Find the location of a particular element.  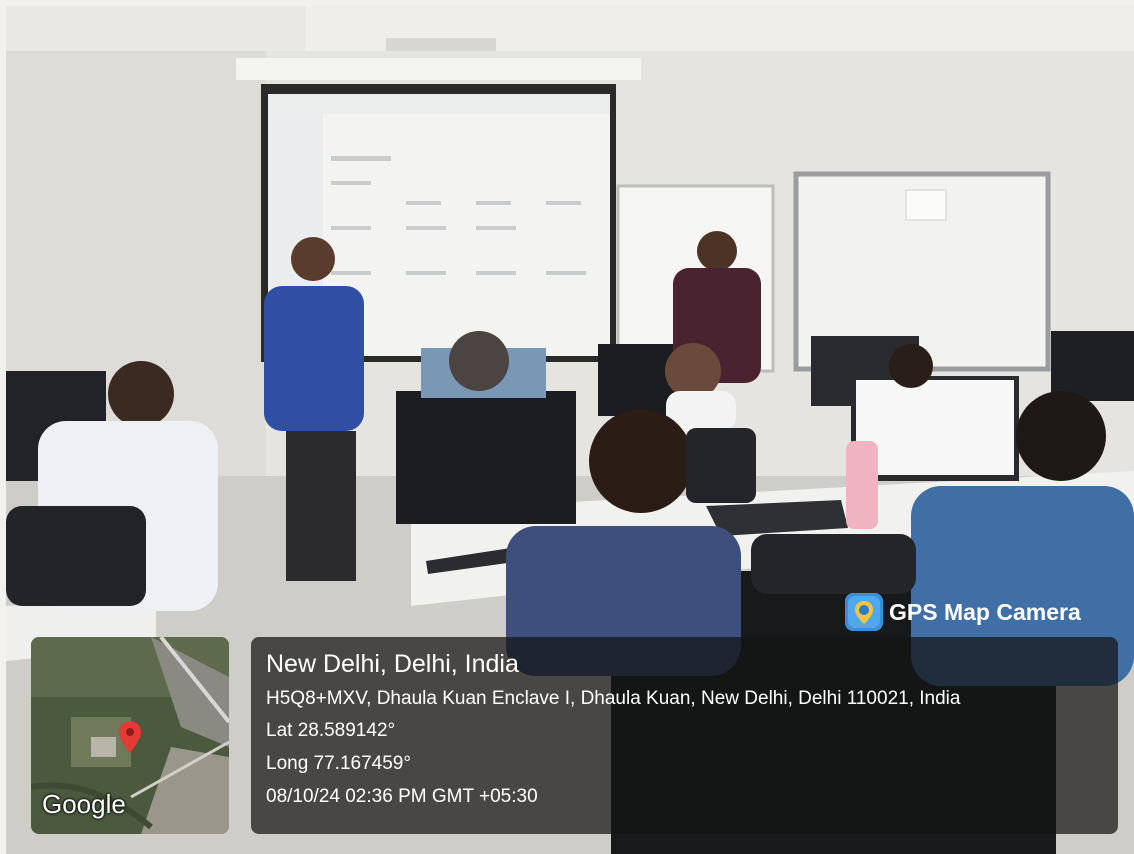

map-pin-icon is located at coordinates (130, 739).